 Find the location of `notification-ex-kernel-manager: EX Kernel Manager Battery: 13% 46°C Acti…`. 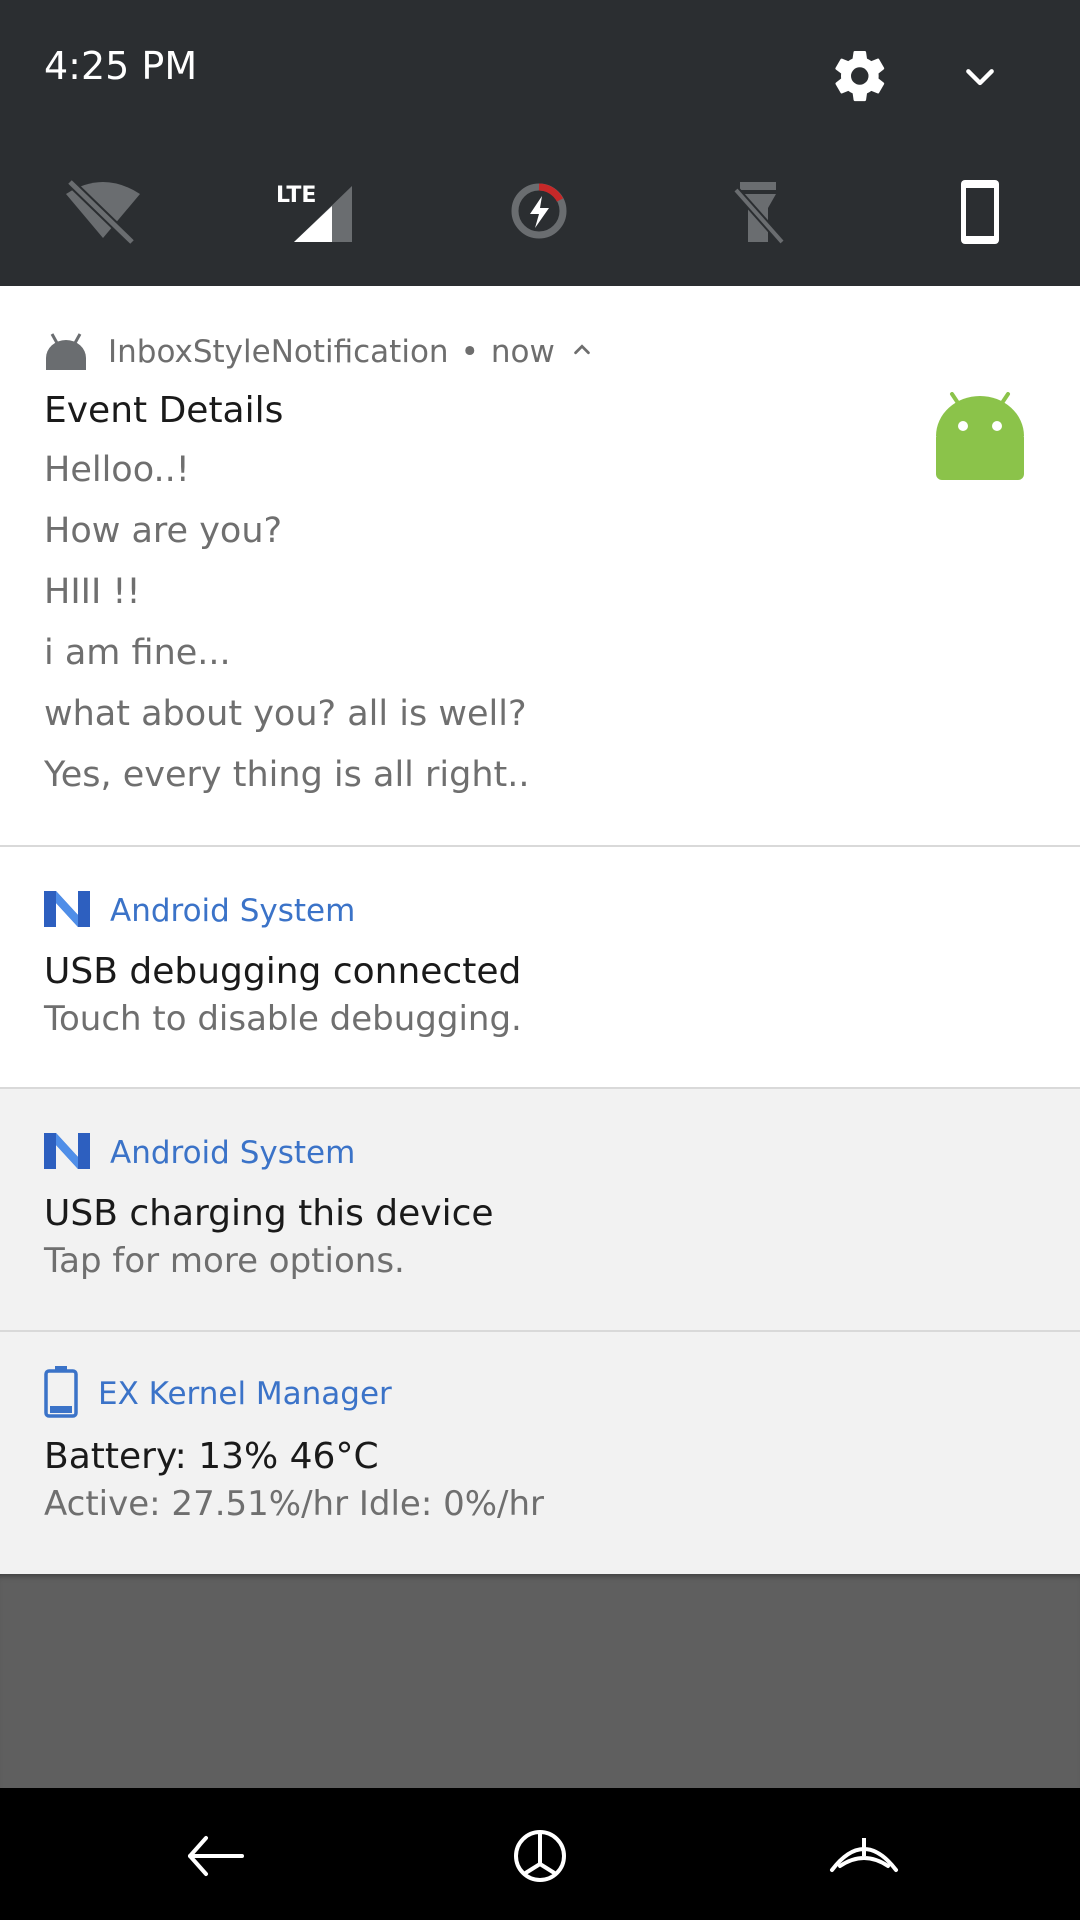

notification-ex-kernel-manager: EX Kernel Manager Battery: 13% 46°C Acti… is located at coordinates (540, 1453).